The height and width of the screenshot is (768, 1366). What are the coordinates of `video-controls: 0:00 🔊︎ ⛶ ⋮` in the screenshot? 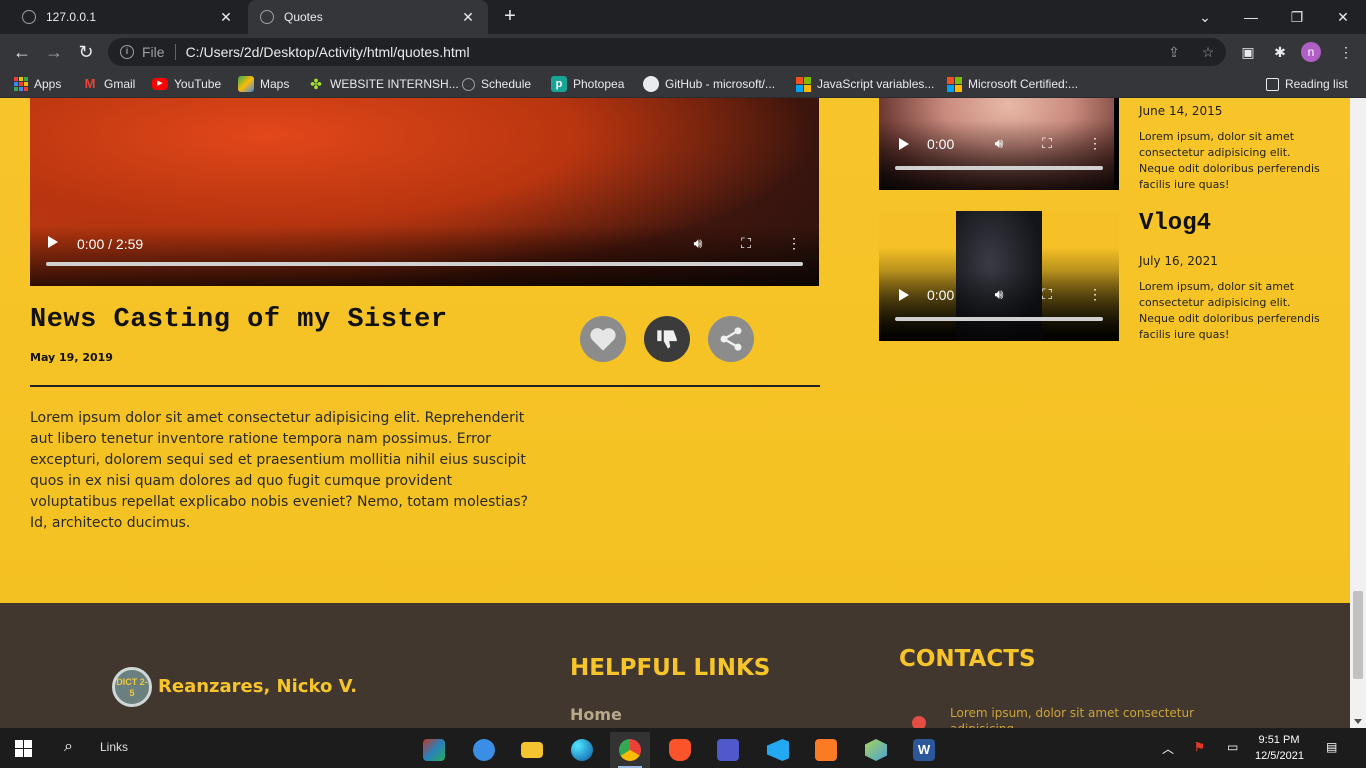 It's located at (999, 155).